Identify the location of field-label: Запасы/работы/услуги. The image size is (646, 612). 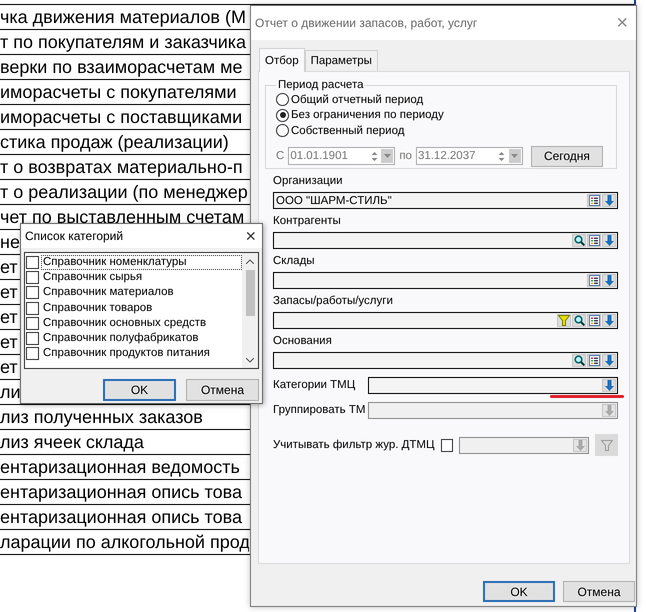
(333, 301).